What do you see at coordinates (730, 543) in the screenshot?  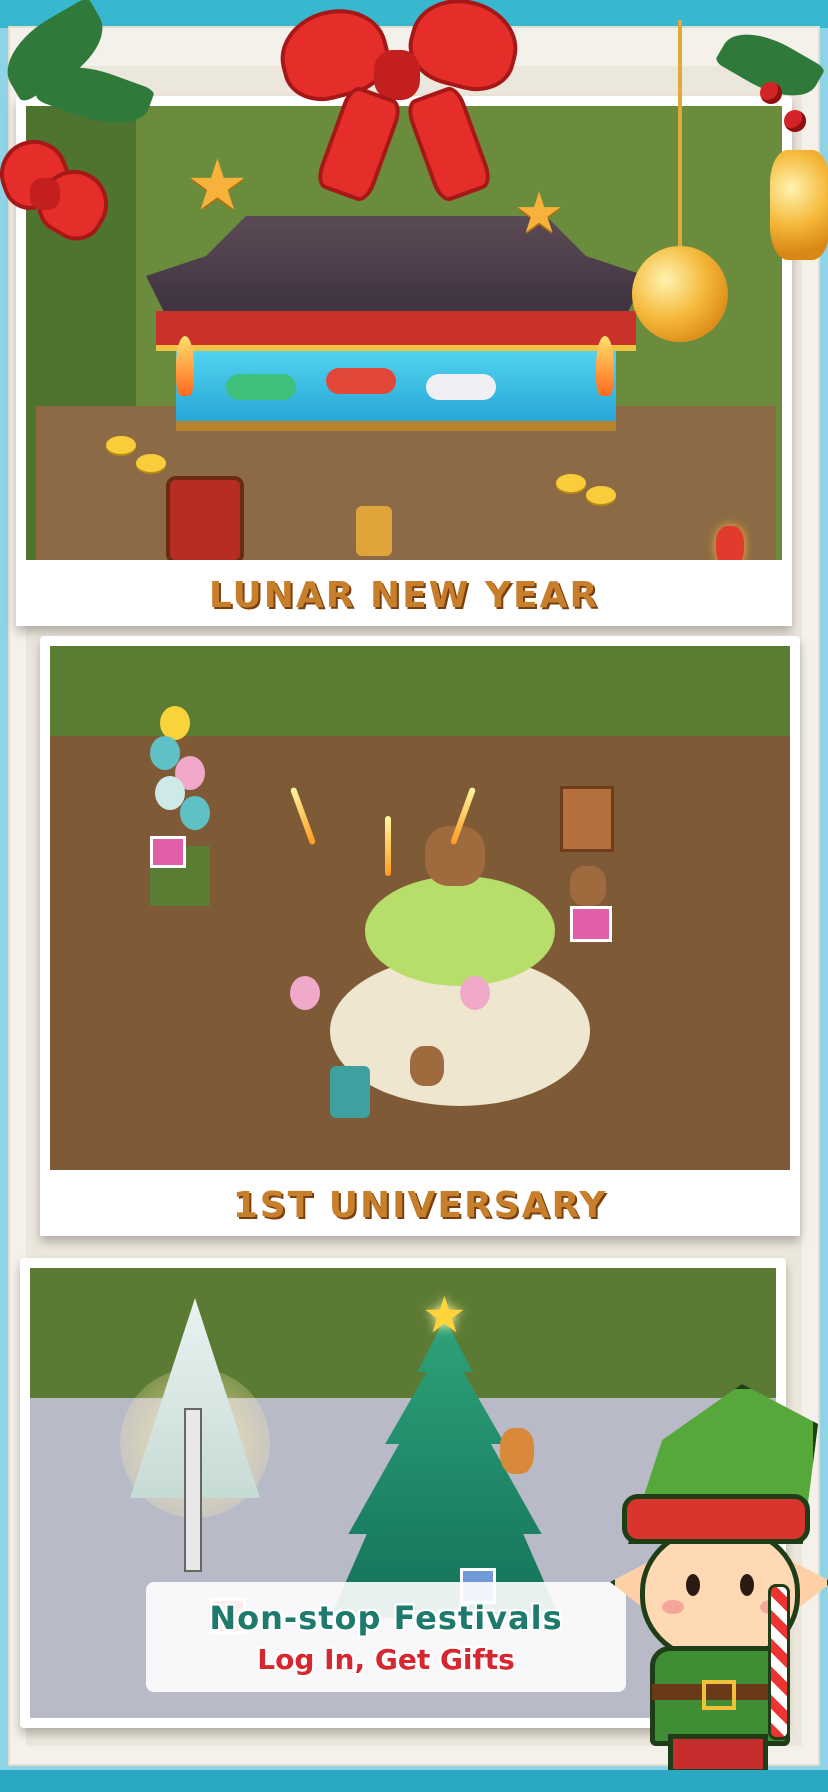 I see `red-lantern` at bounding box center [730, 543].